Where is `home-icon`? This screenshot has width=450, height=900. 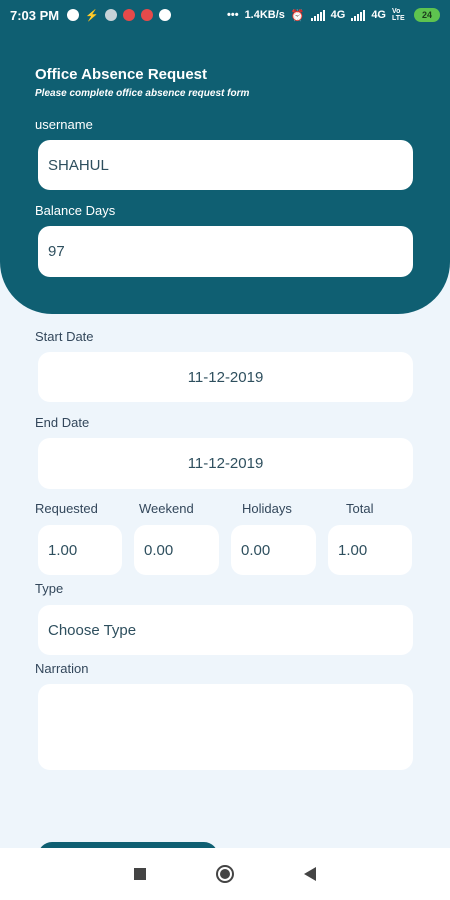
home-icon is located at coordinates (225, 874).